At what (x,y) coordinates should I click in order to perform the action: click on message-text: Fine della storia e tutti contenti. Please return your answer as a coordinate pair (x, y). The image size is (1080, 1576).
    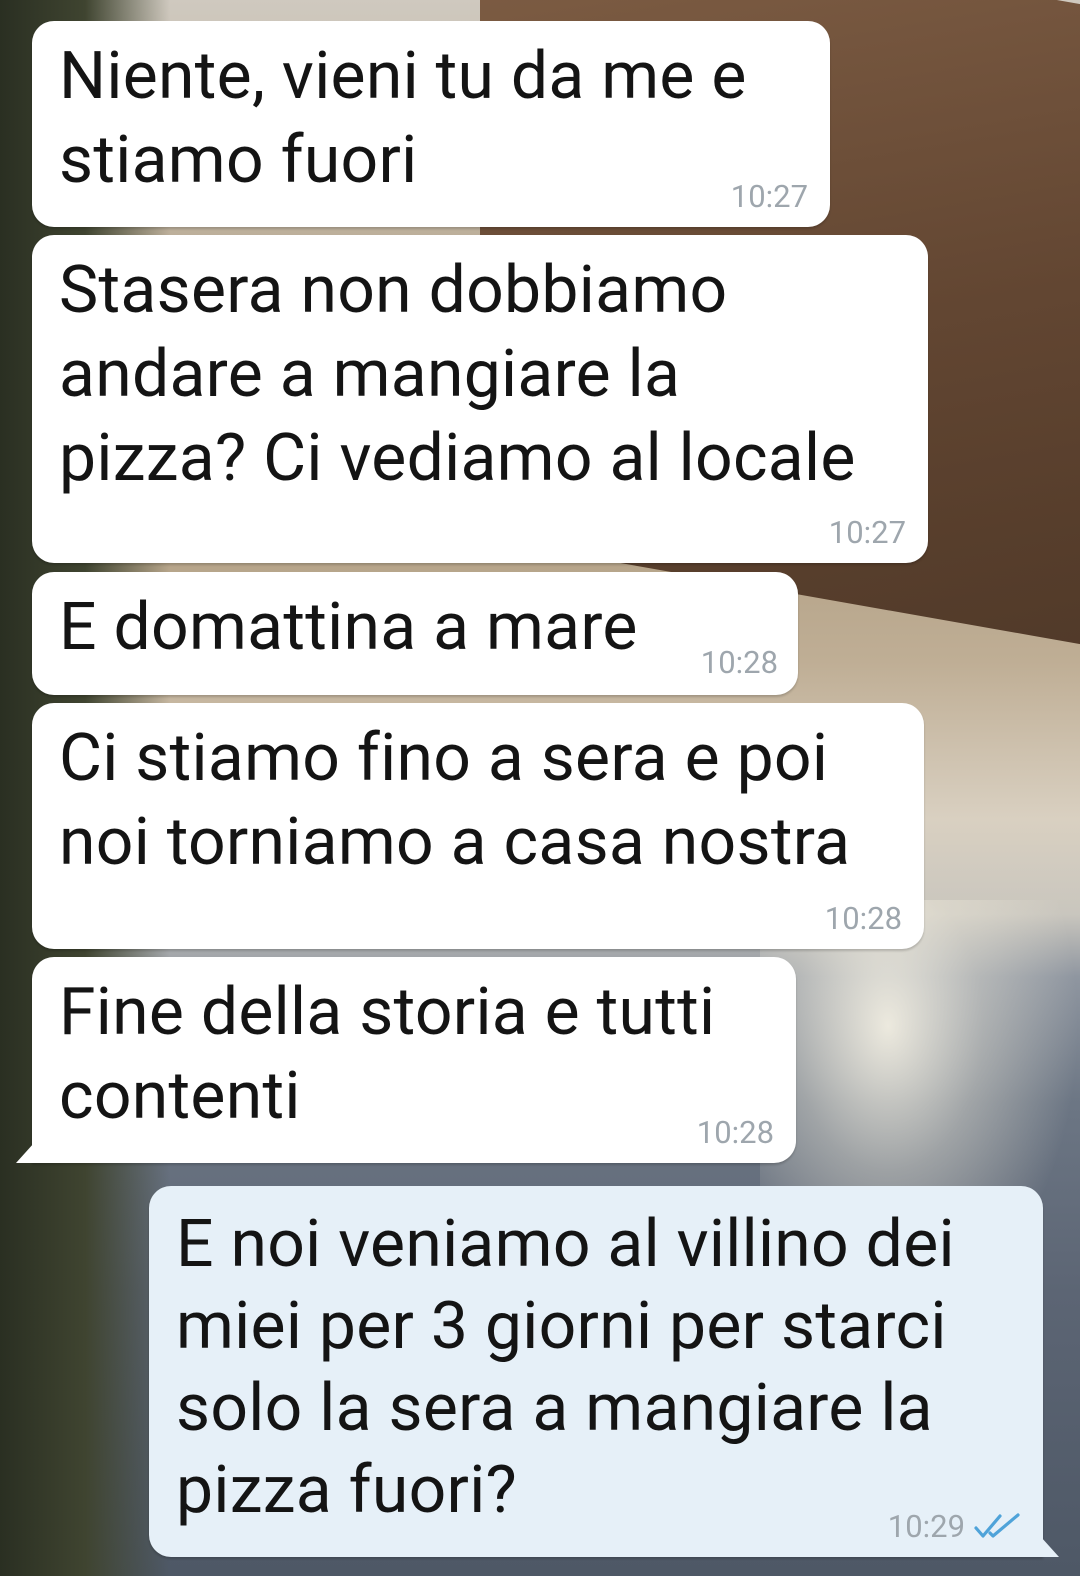
    Looking at the image, I should click on (387, 1054).